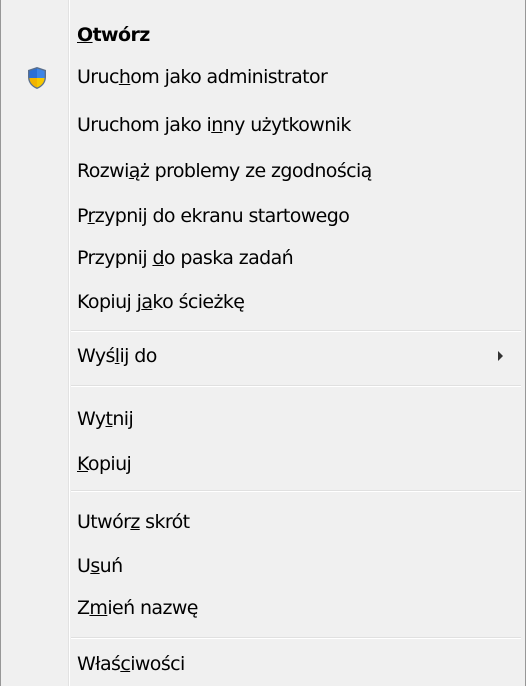 The height and width of the screenshot is (686, 528). Describe the element at coordinates (263, 356) in the screenshot. I see `menu-item-send-to: Wyślij do` at that location.